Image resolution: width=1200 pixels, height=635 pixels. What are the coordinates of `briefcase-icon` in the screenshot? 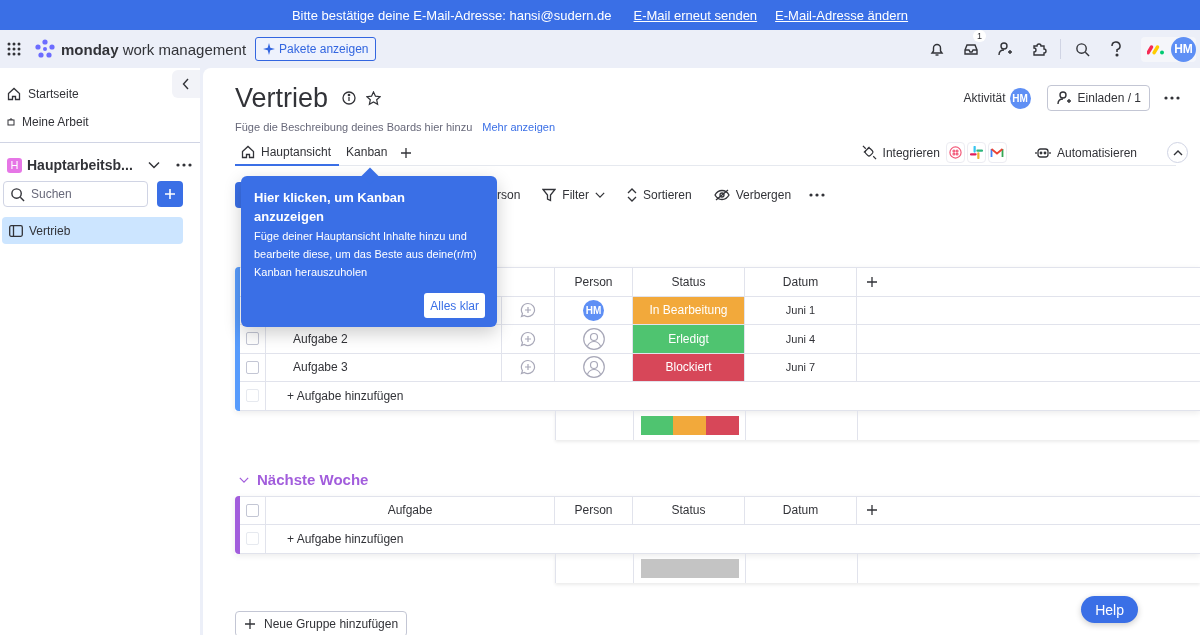 It's located at (11, 122).